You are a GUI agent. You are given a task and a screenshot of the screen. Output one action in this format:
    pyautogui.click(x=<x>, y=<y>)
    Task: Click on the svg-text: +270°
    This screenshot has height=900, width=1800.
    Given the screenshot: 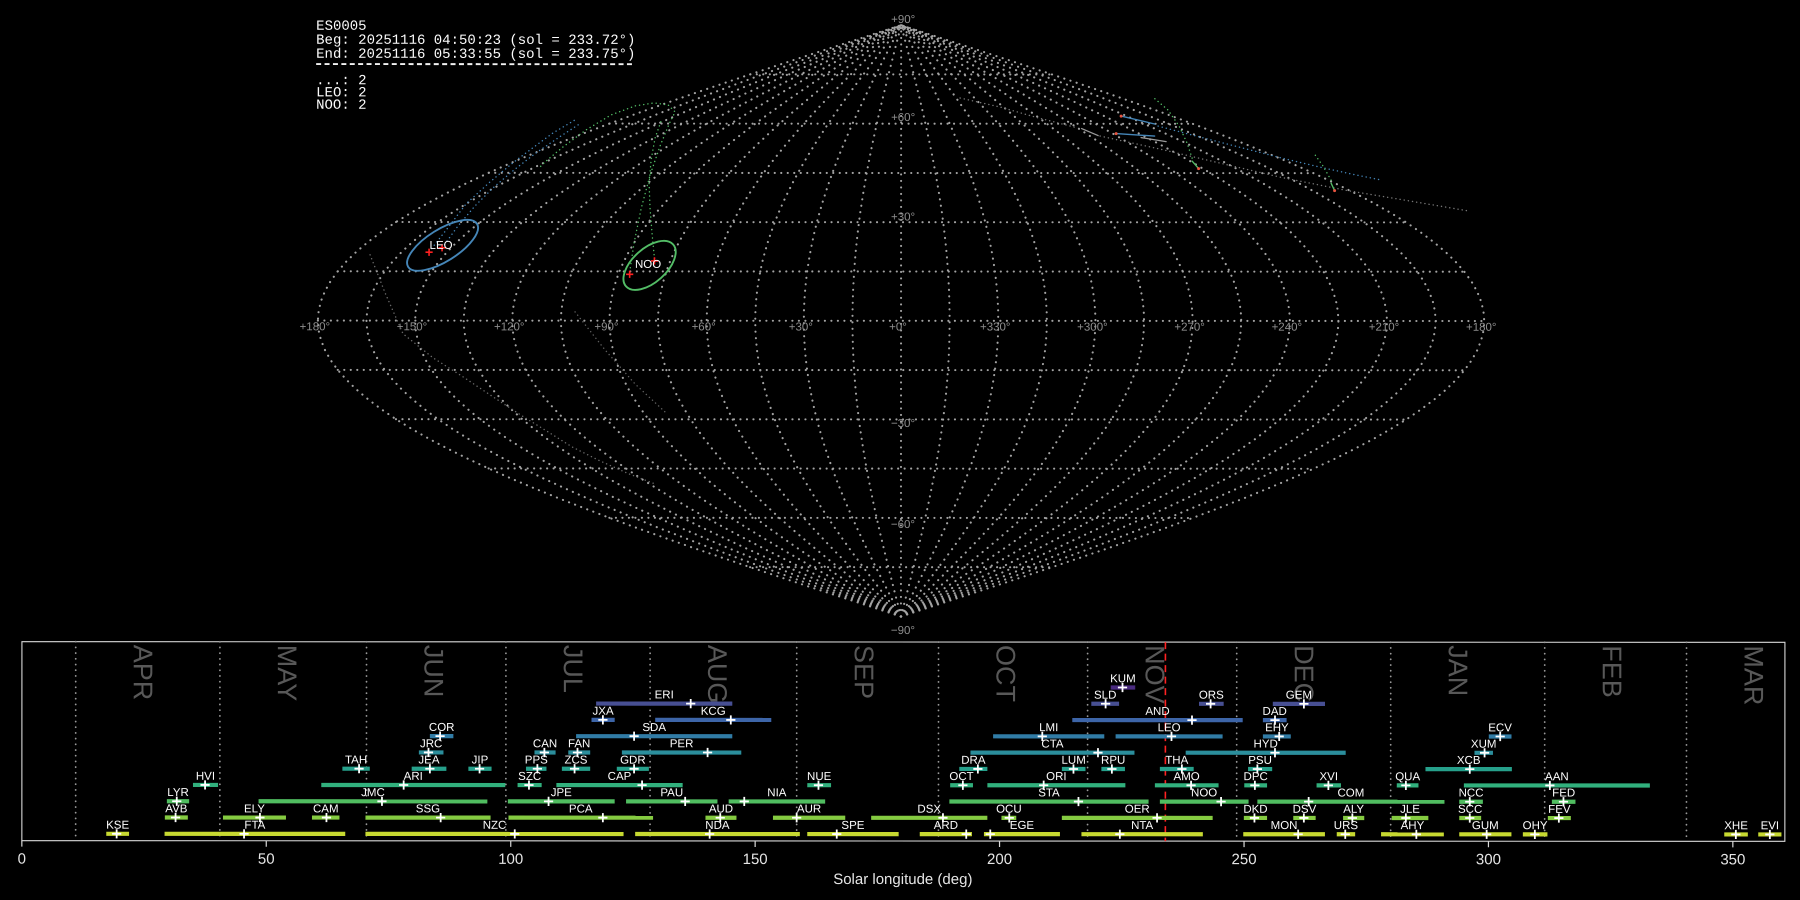 What is the action you would take?
    pyautogui.click(x=1189, y=328)
    